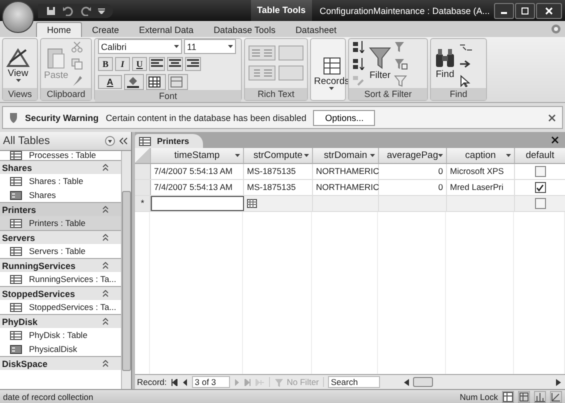  I want to click on ribbon-tab: External Data, so click(166, 30).